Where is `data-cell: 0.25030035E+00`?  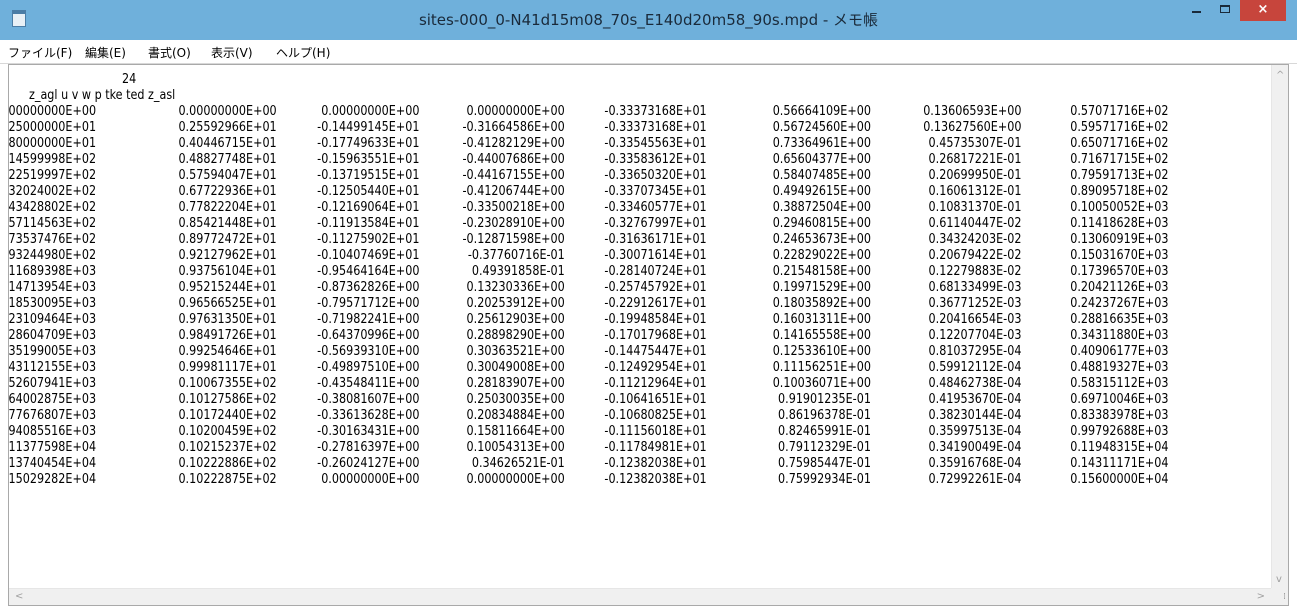
data-cell: 0.25030035E+00 is located at coordinates (515, 399).